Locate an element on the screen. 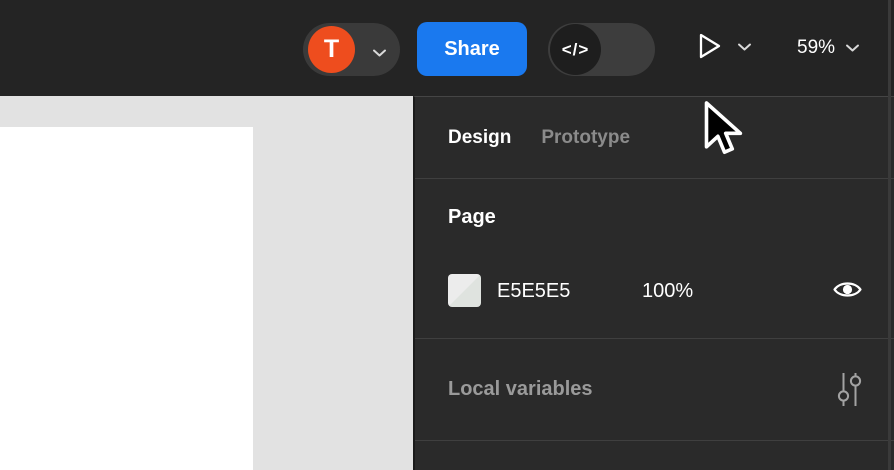 The image size is (894, 470). page-color-hex-field: E5E5E5 is located at coordinates (533, 291).